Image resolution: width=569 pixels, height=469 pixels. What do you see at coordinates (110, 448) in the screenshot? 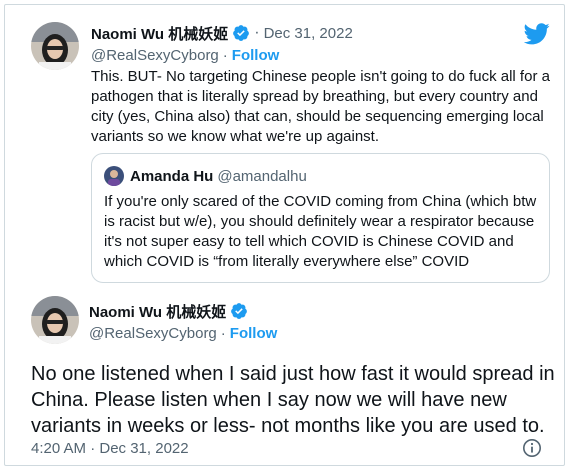
I see `tweet-timestamp: 4:20 AM · Dec 31, 2022` at bounding box center [110, 448].